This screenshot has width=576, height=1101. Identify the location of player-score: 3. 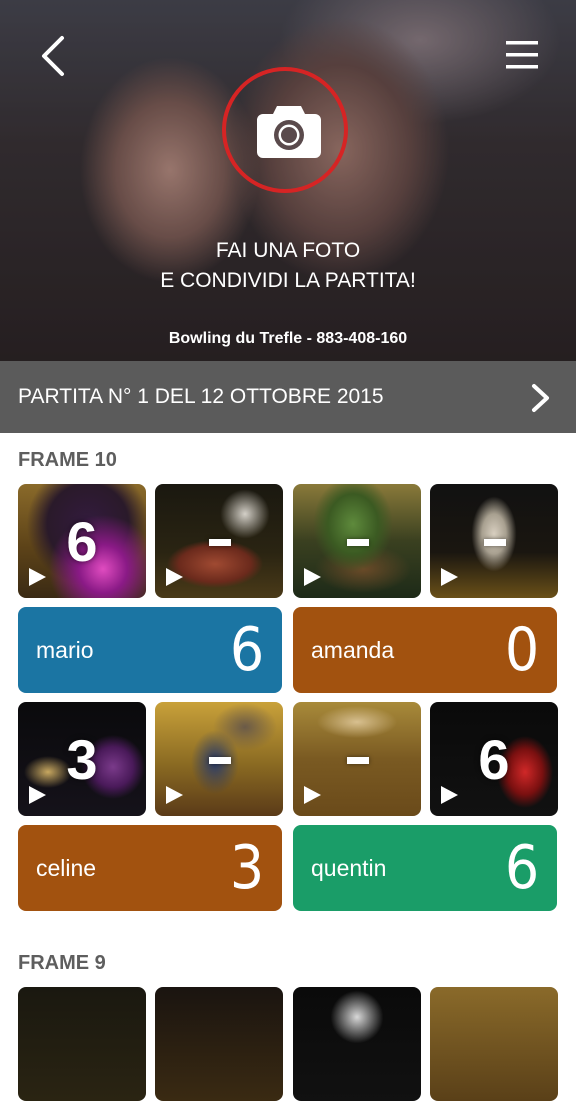
(246, 868).